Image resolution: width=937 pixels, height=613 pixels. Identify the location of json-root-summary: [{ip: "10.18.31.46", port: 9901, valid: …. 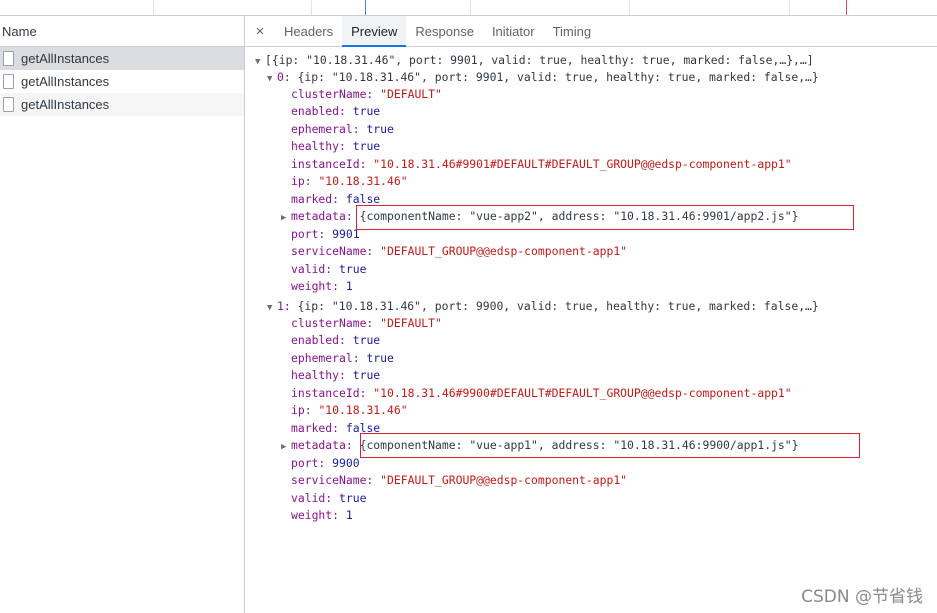
(539, 60).